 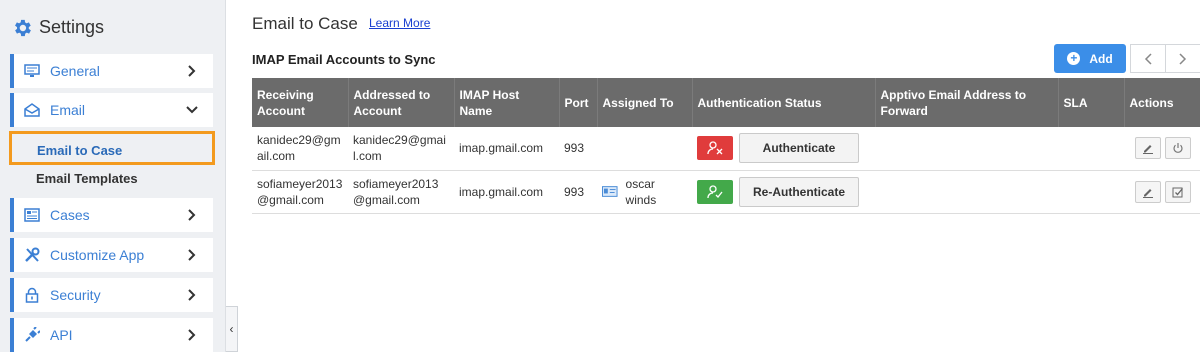 I want to click on checkbox-check-icon, so click(x=1177, y=192).